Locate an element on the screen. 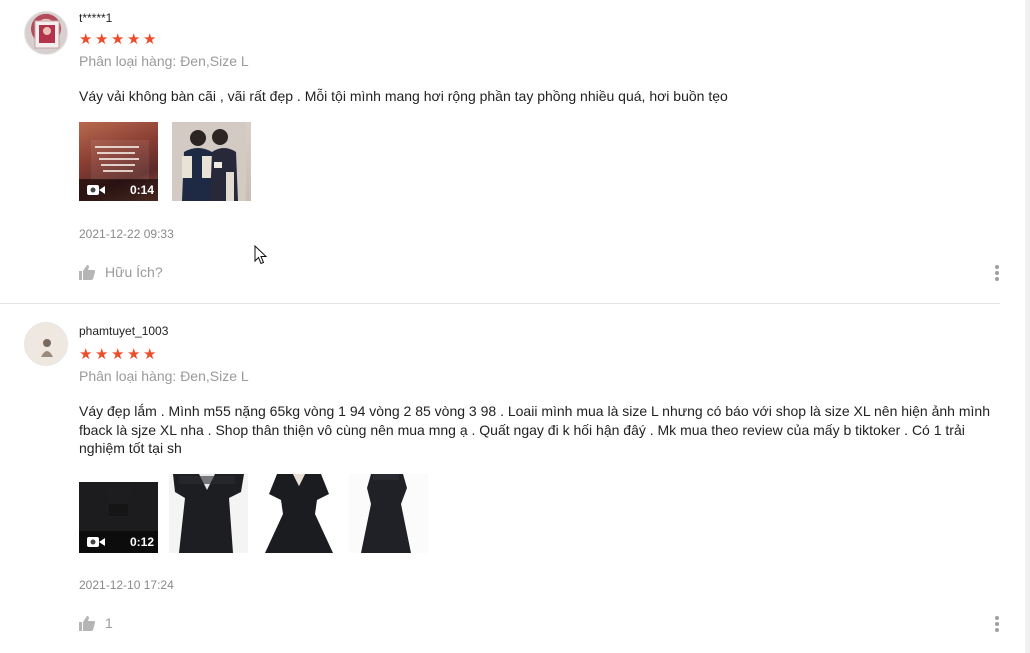  helpful-label: Hữu Ích? is located at coordinates (134, 272).